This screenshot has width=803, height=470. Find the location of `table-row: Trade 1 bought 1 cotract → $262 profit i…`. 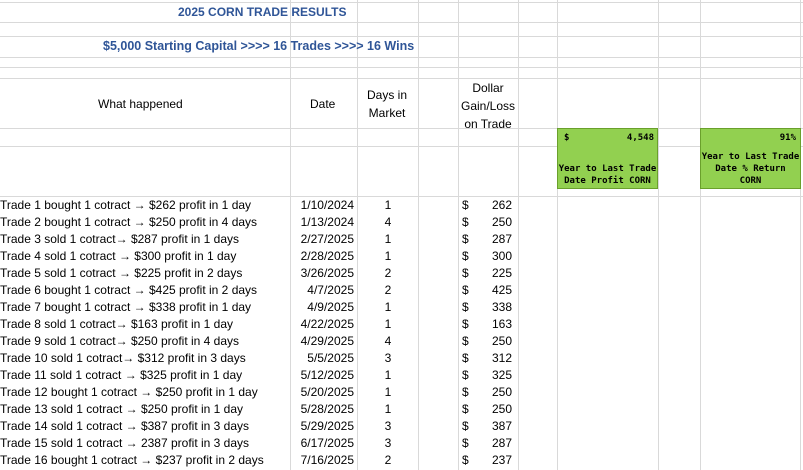

table-row: Trade 1 bought 1 cotract → $262 profit i… is located at coordinates (401, 205).